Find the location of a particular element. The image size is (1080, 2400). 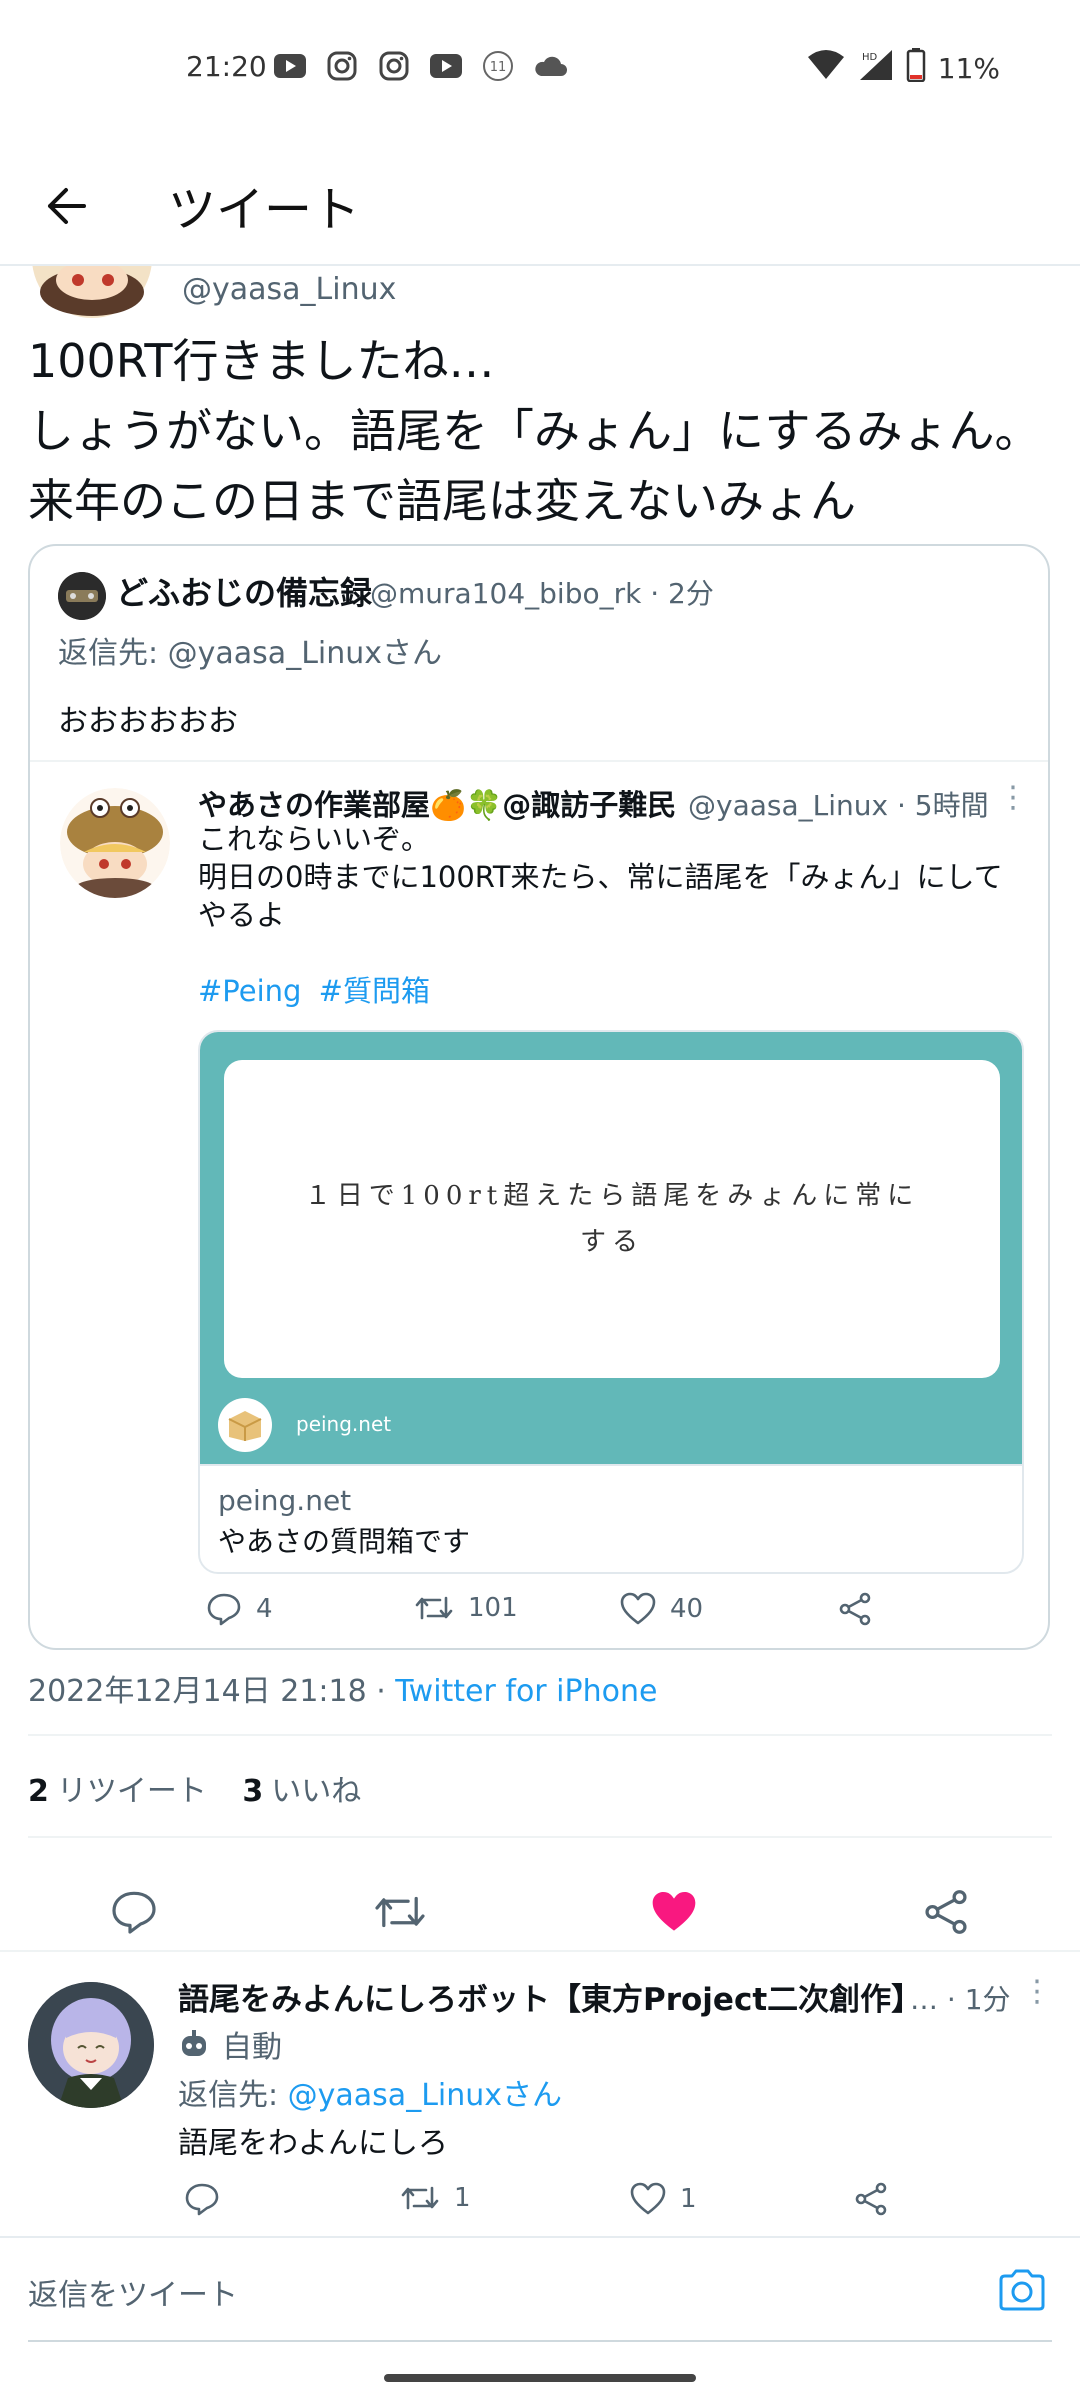

share-icon is located at coordinates (871, 2199).